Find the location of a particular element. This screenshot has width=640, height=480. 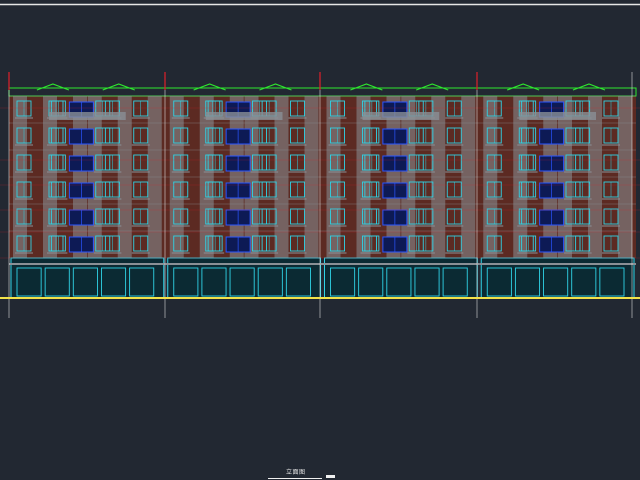

title-underline is located at coordinates (295, 478).